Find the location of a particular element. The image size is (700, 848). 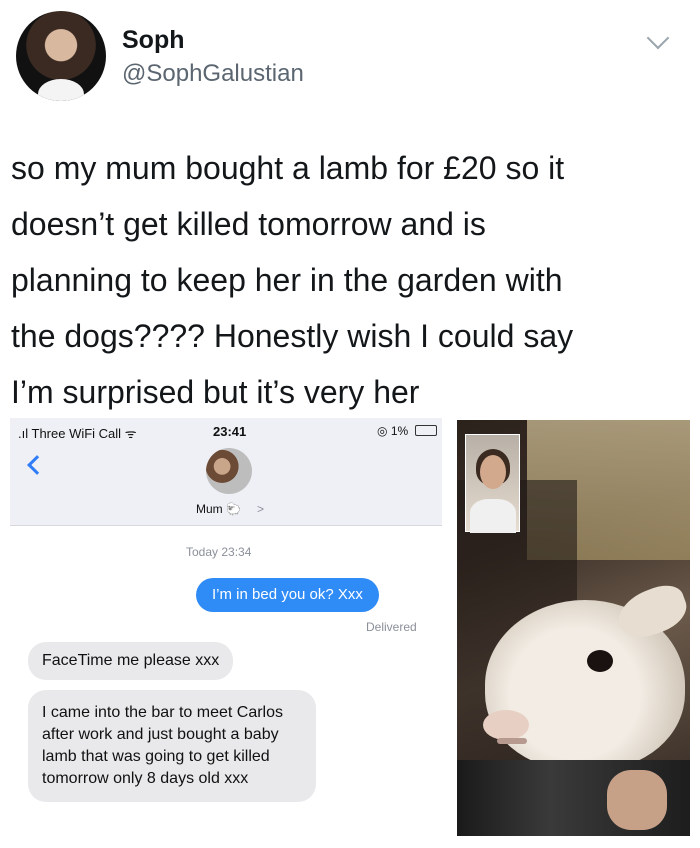

status-time: 23:41 is located at coordinates (230, 431).